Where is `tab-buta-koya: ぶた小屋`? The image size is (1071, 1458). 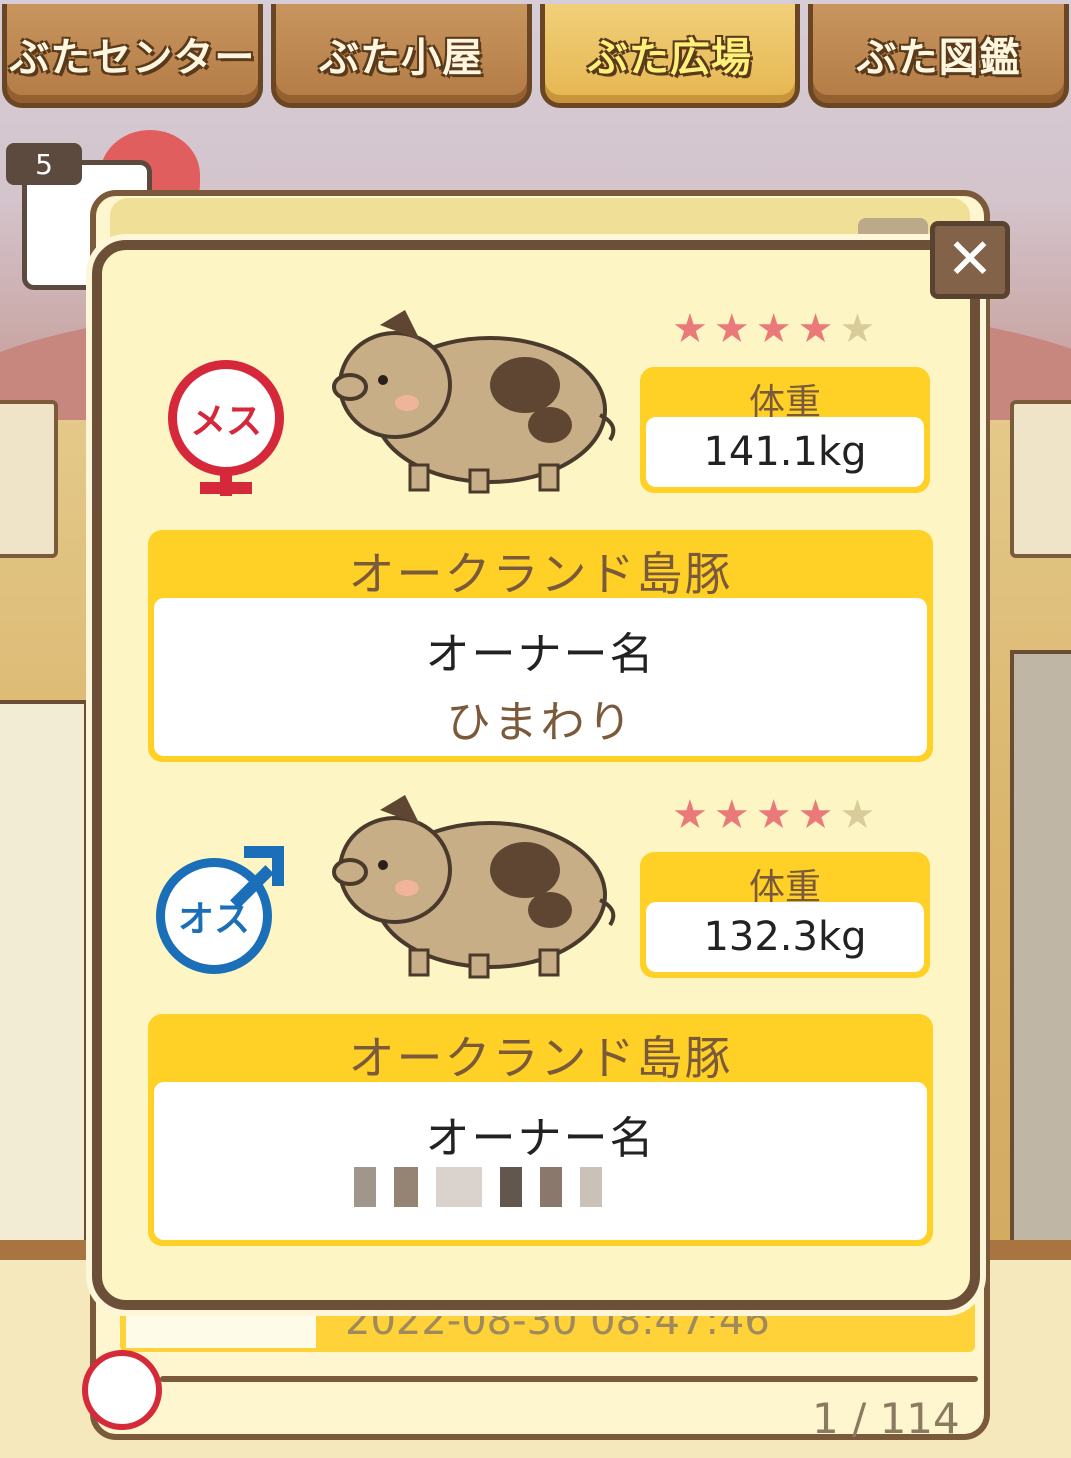
tab-buta-koya: ぶた小屋 is located at coordinates (401, 56).